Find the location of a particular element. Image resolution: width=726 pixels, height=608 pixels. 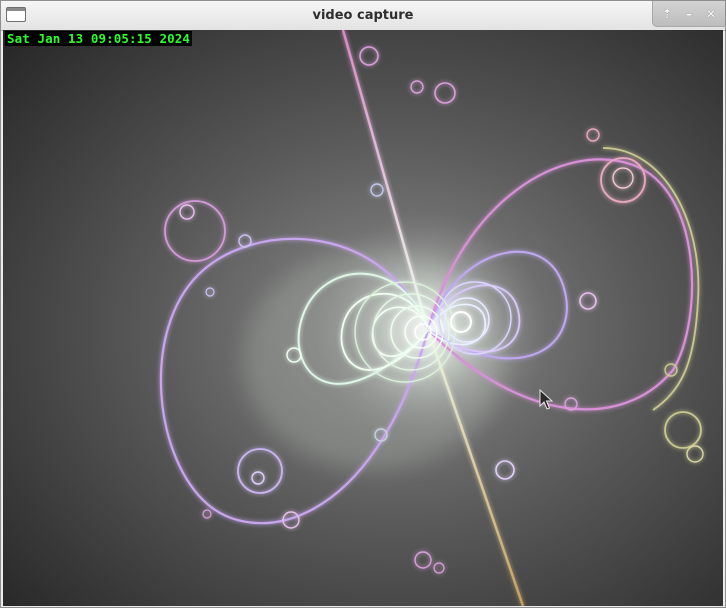

window-title: video capture is located at coordinates (363, 15).